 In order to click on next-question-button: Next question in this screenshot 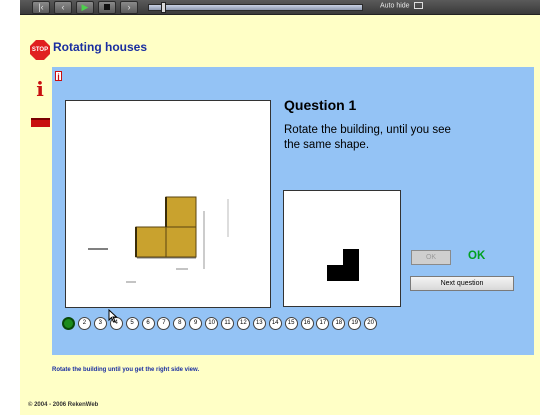, I will do `click(462, 283)`.